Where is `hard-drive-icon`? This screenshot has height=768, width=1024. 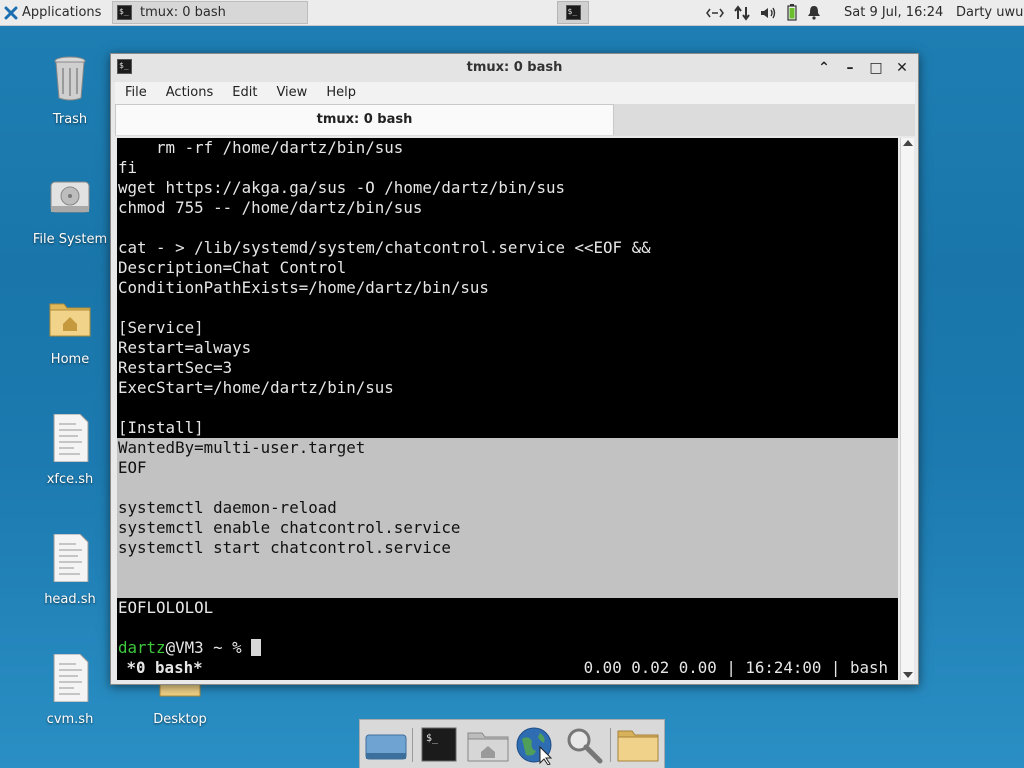
hard-drive-icon is located at coordinates (70, 197).